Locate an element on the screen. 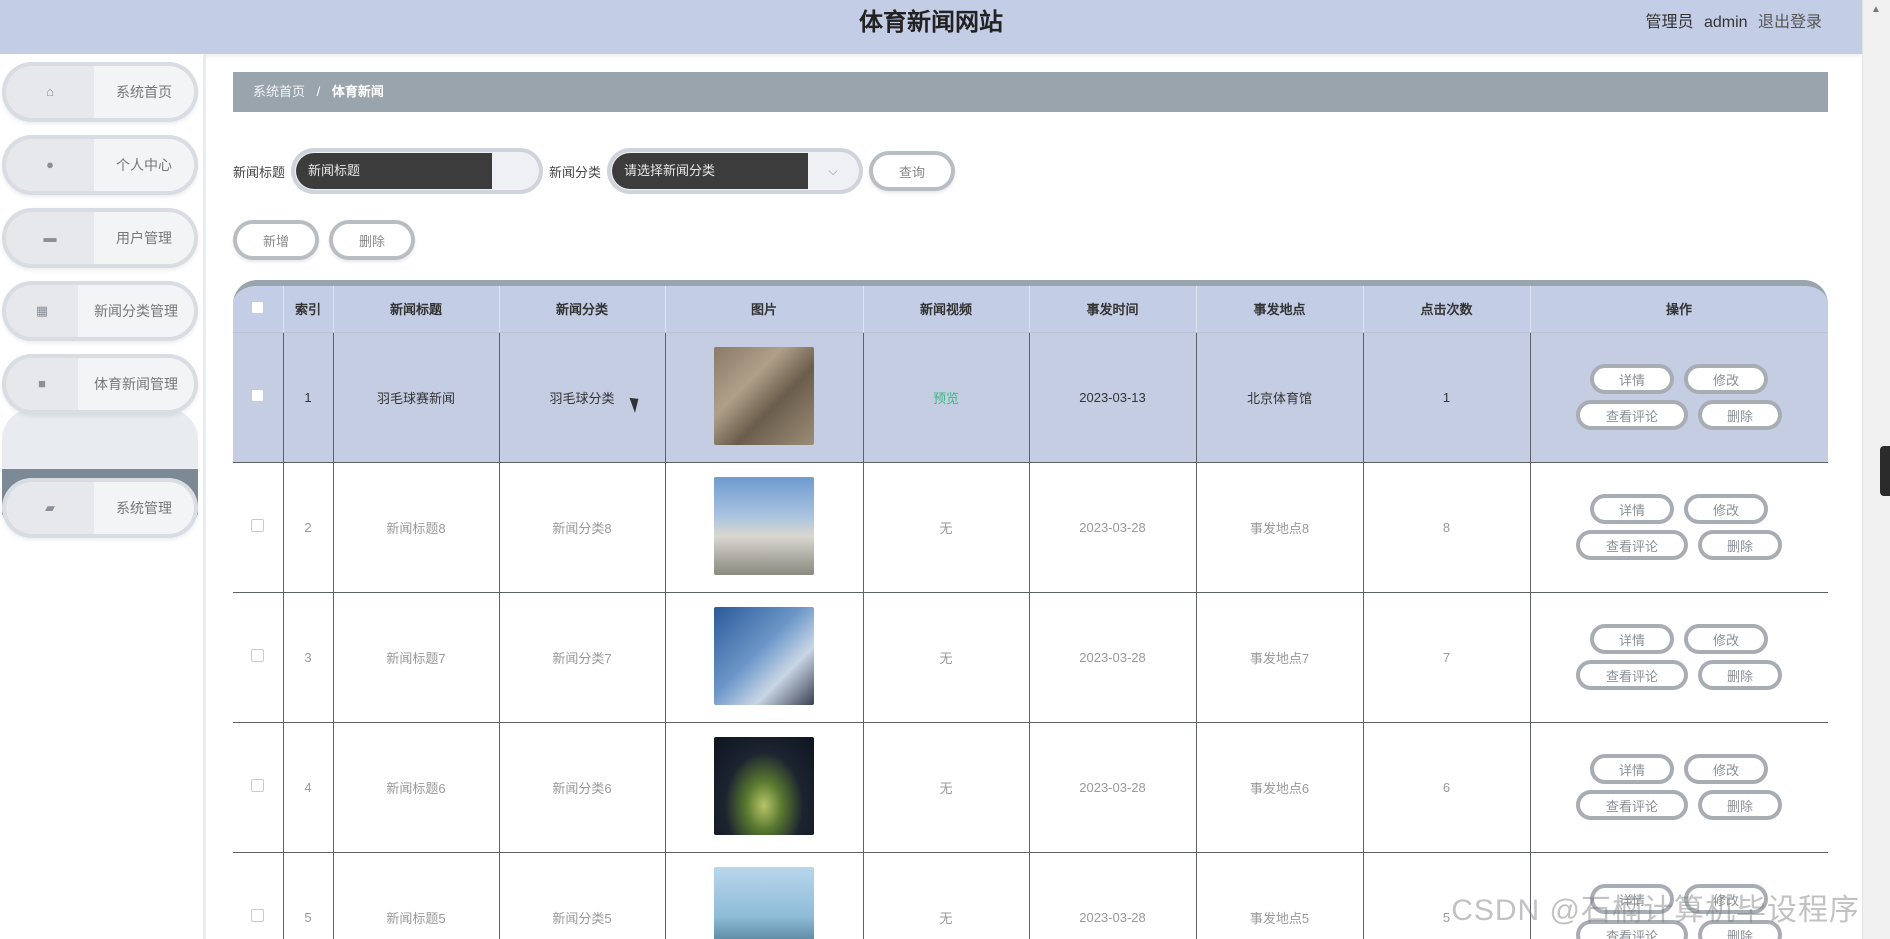  category-select-tail: ⌵ is located at coordinates (833, 171).